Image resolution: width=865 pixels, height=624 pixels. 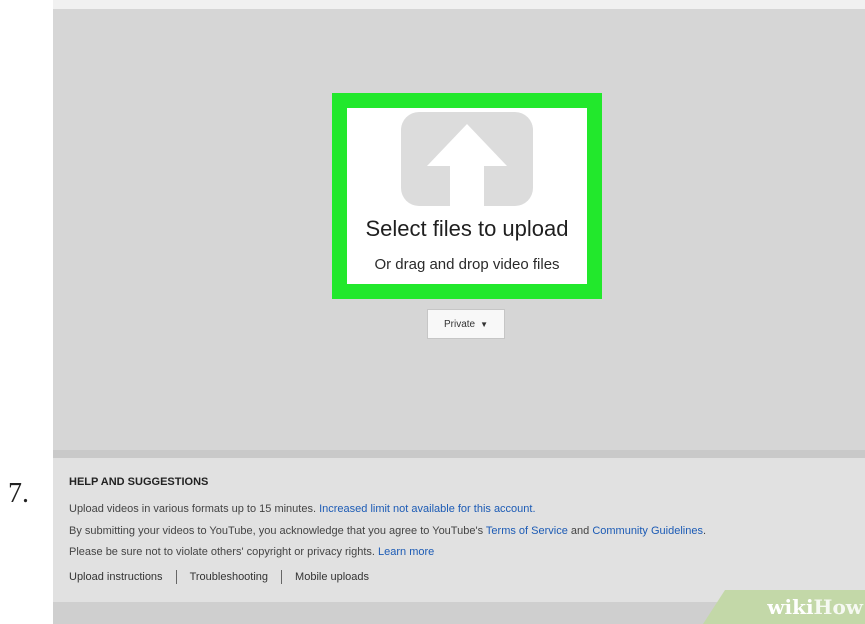 What do you see at coordinates (116, 577) in the screenshot?
I see `upload-instructions-link: Upload instructions` at bounding box center [116, 577].